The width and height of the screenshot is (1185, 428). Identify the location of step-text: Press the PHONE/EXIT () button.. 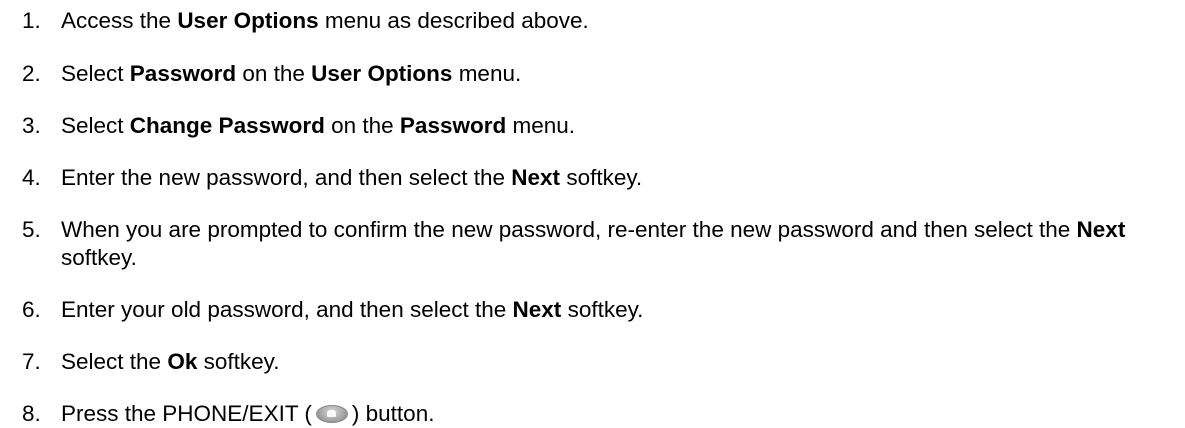
(248, 413).